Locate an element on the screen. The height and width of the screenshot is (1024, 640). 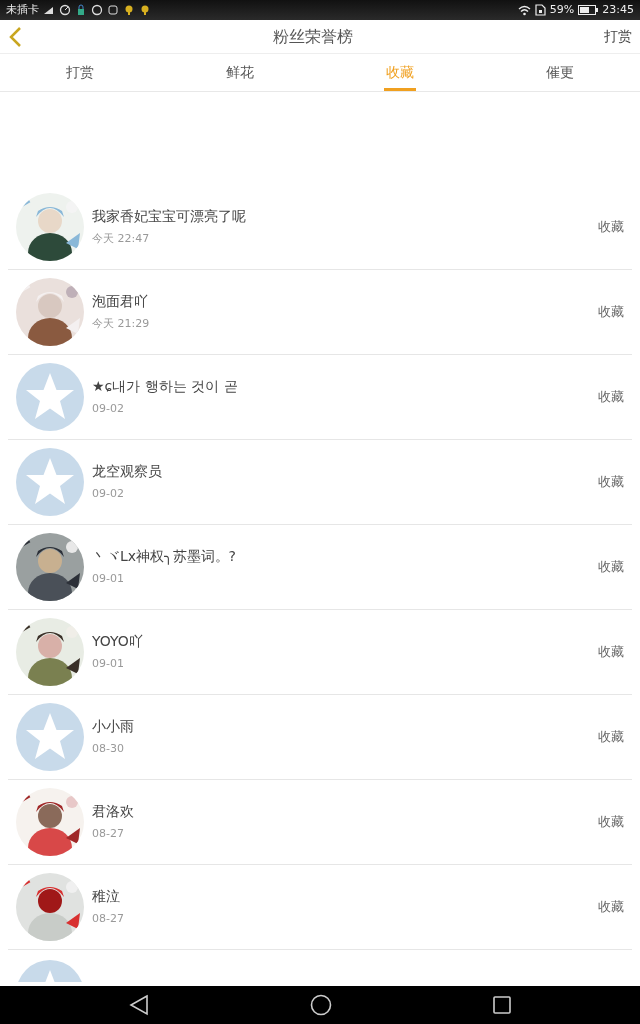
page-title: 粉丝荣誉榜 is located at coordinates (313, 36).